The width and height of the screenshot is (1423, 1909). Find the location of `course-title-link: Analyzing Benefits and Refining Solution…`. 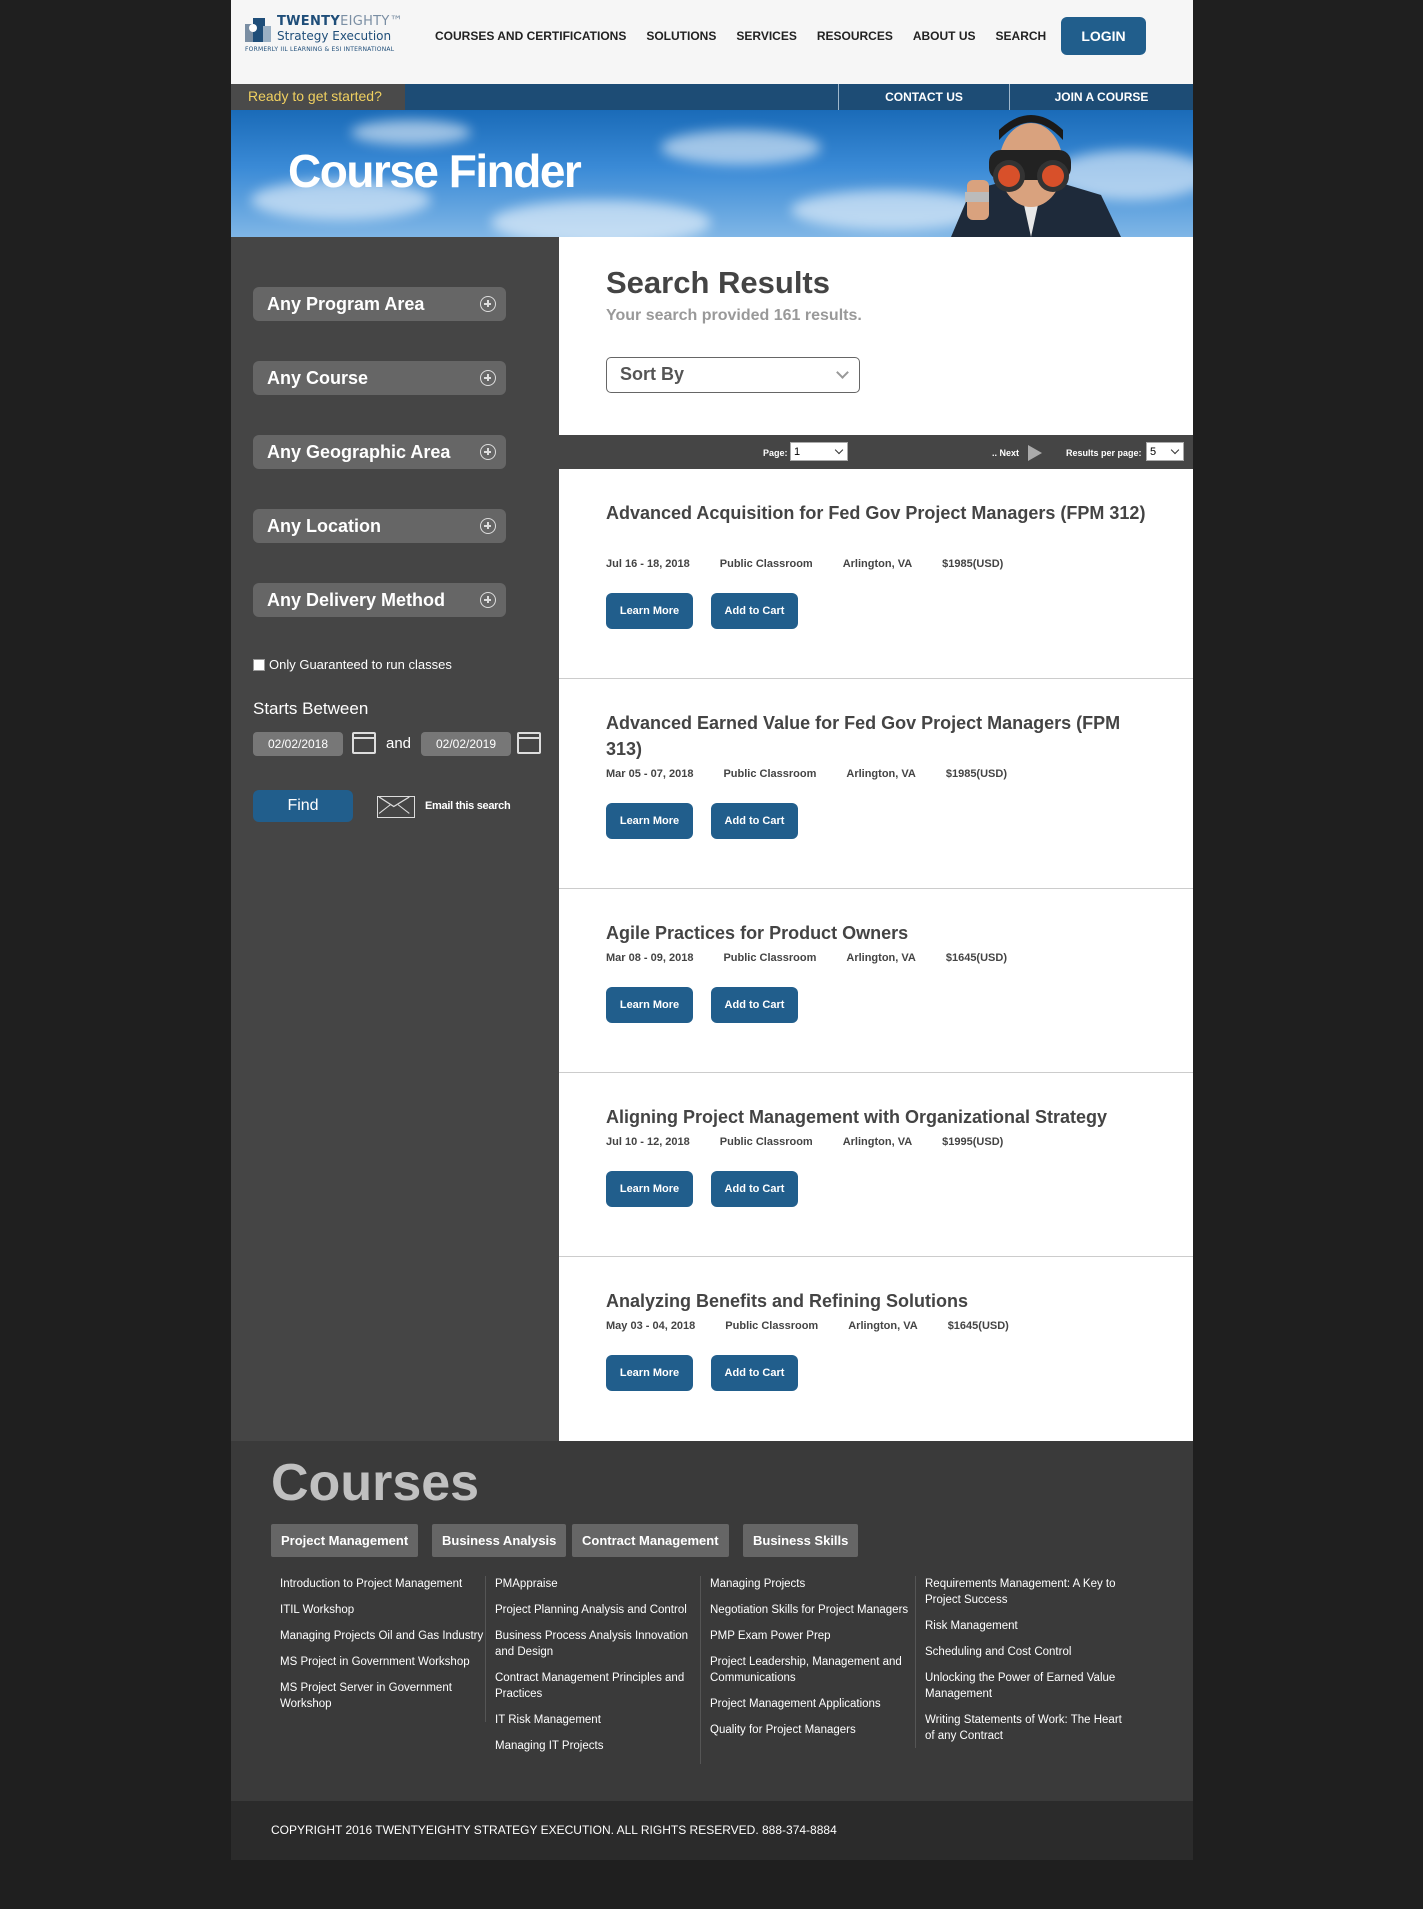

course-title-link: Analyzing Benefits and Refining Solution… is located at coordinates (878, 1301).